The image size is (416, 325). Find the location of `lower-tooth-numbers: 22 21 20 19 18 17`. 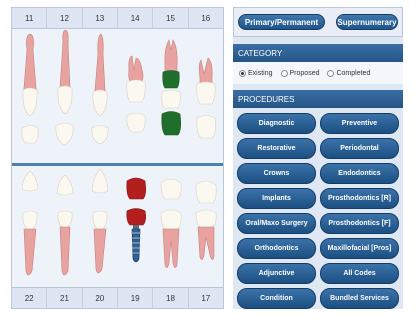

lower-tooth-numbers: 22 21 20 19 18 17 is located at coordinates (117, 297).